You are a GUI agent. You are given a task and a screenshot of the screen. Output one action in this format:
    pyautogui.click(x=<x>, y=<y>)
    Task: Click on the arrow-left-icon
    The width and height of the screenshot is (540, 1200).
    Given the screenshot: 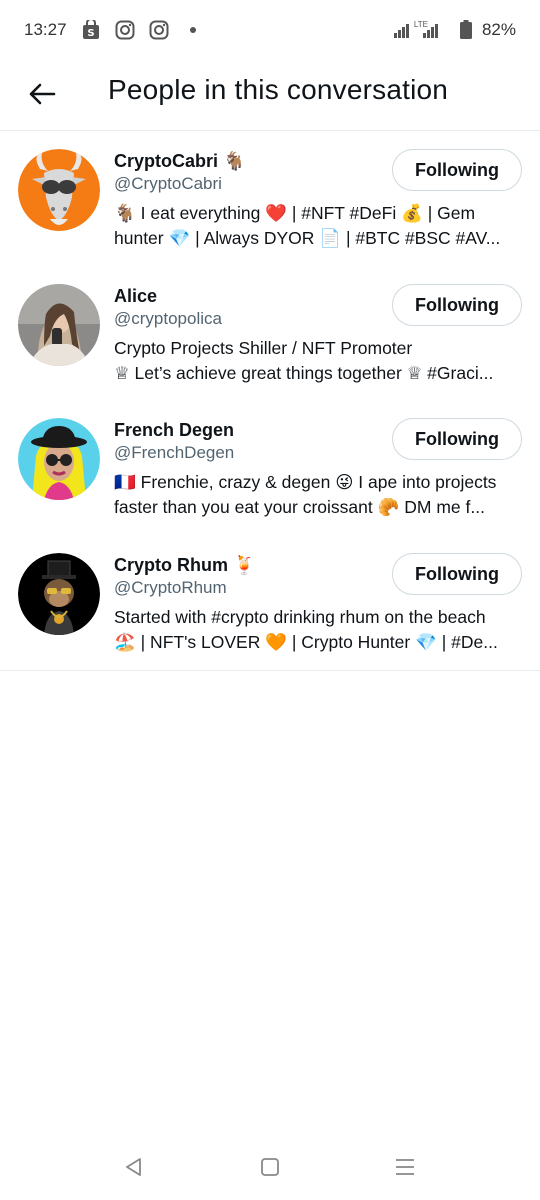 What is the action you would take?
    pyautogui.click(x=42, y=94)
    